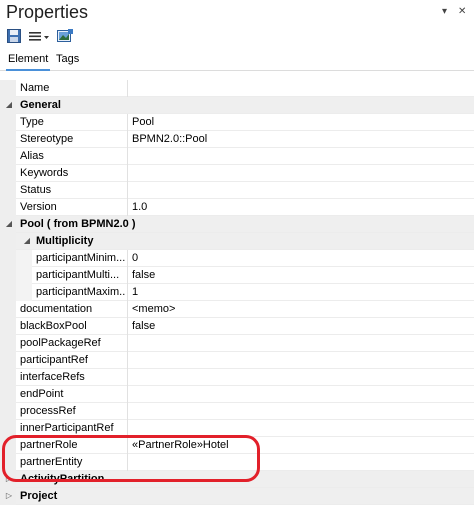 This screenshot has width=474, height=514. Describe the element at coordinates (44, 173) in the screenshot. I see `property-name: Keywords` at that location.